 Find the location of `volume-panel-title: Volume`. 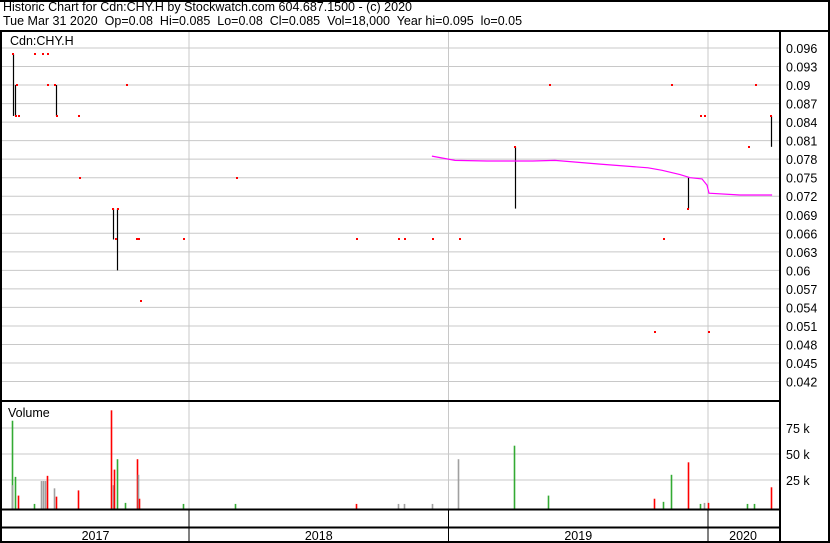

volume-panel-title: Volume is located at coordinates (29, 413).